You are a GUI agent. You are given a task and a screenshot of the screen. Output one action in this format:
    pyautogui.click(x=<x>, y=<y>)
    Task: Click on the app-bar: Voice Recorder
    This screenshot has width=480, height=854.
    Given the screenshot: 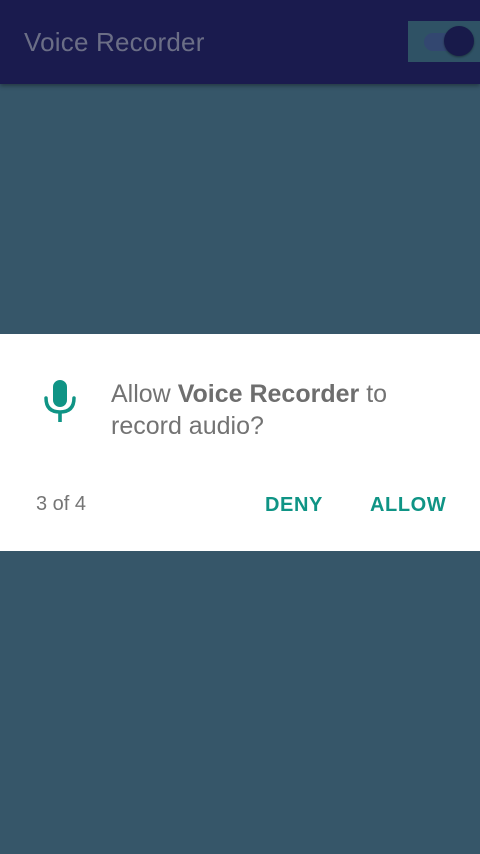 What is the action you would take?
    pyautogui.click(x=240, y=42)
    